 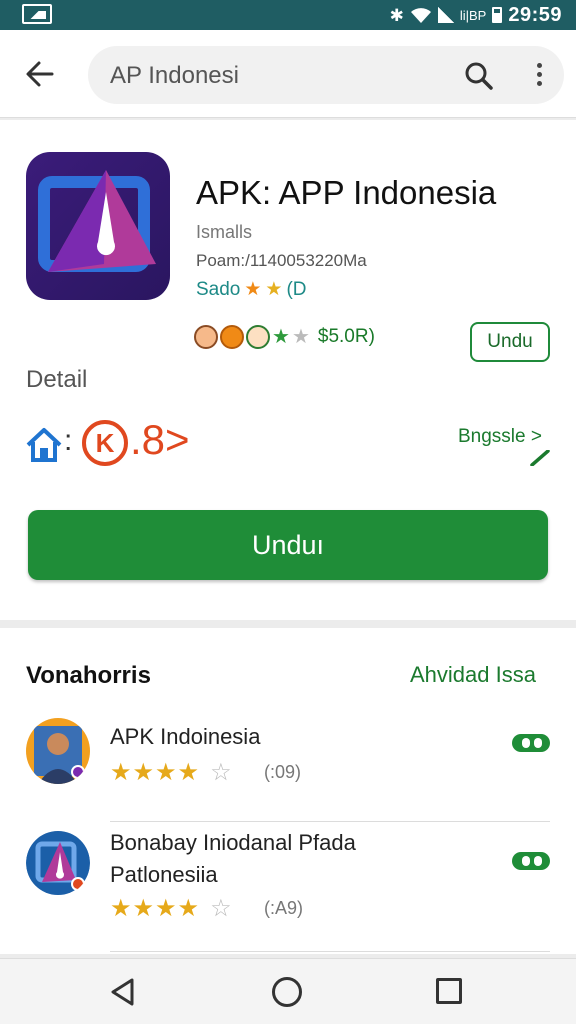 I want to click on reviewer-avatars: ★ ★ $5.0R), so click(x=284, y=336).